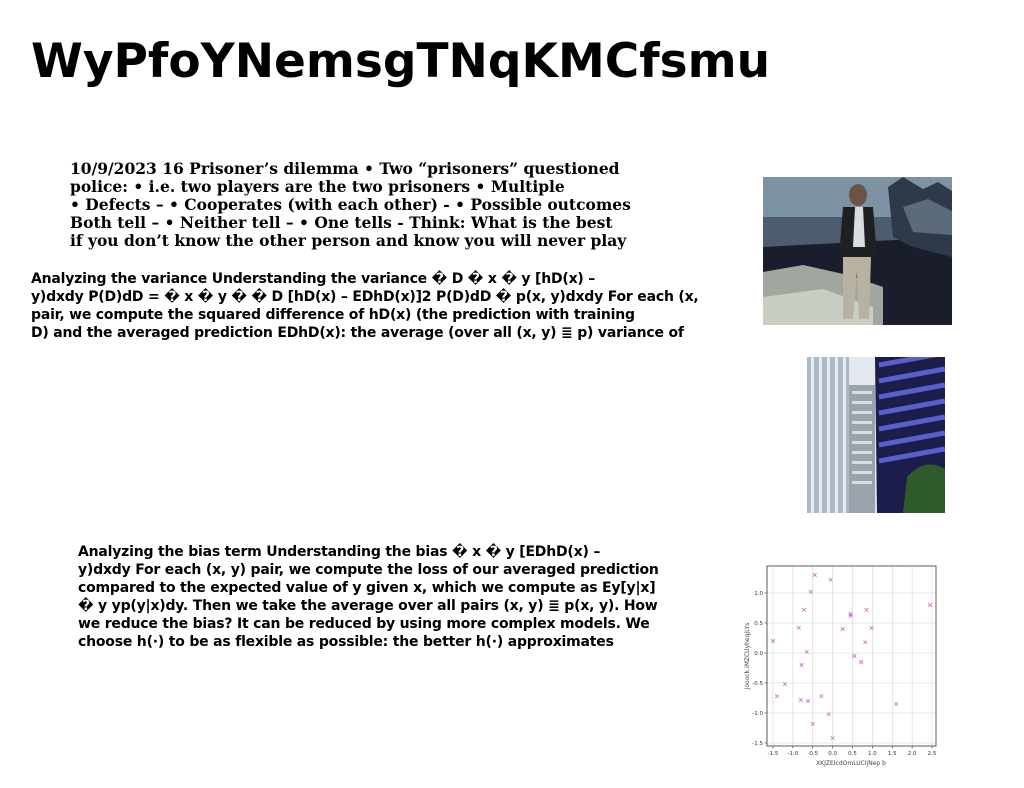 Image resolution: width=1024 pixels, height=788 pixels. I want to click on y-tick-label: -1.5, so click(757, 744).